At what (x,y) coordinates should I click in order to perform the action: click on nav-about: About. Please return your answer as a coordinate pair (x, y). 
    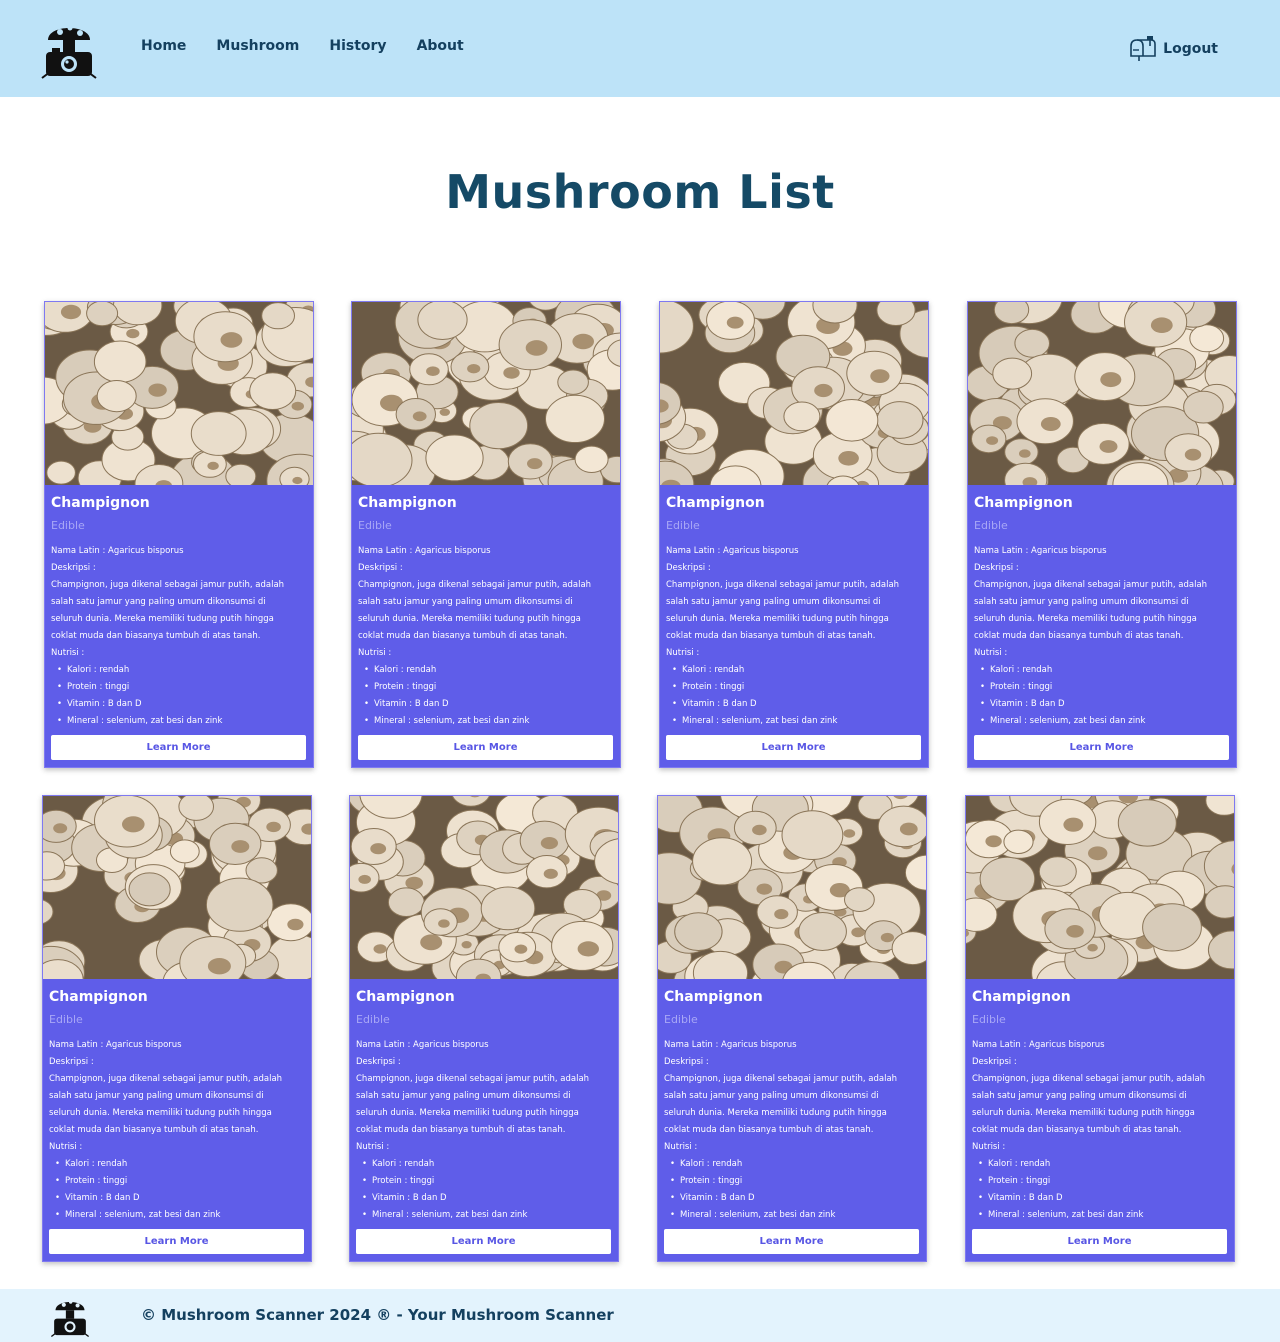
    Looking at the image, I should click on (440, 46).